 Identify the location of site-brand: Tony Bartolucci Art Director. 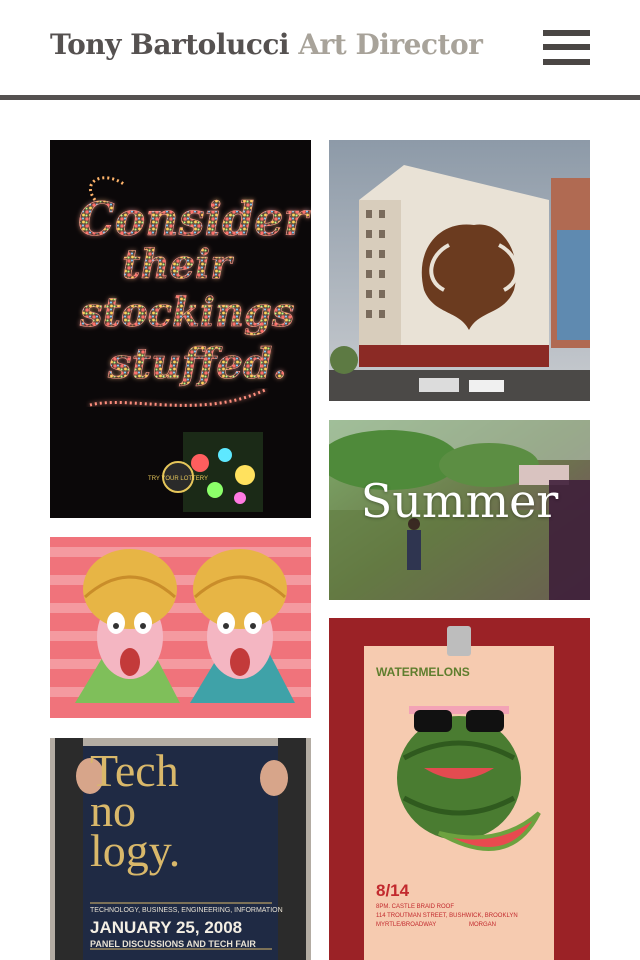
(266, 44).